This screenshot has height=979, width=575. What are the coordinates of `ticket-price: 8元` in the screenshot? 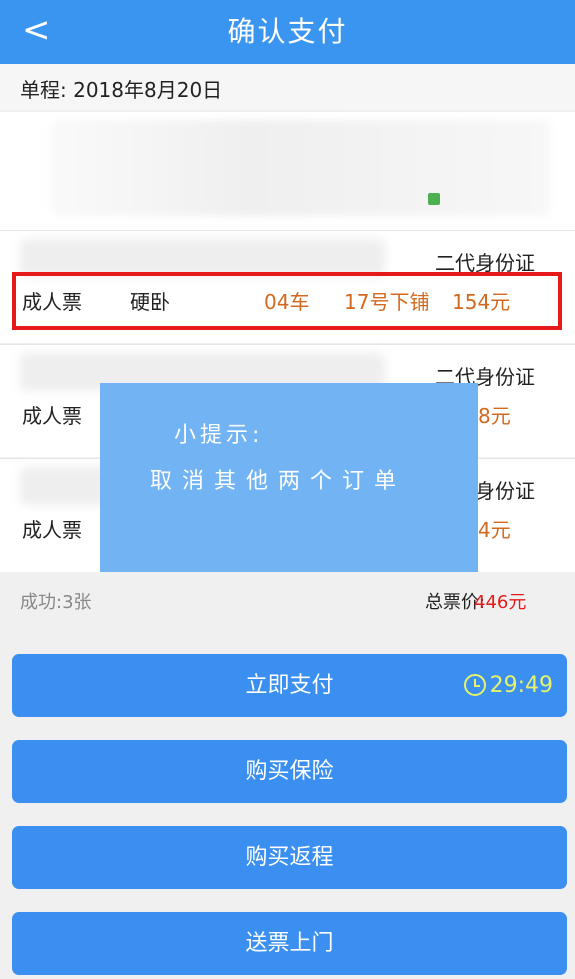 It's located at (494, 416).